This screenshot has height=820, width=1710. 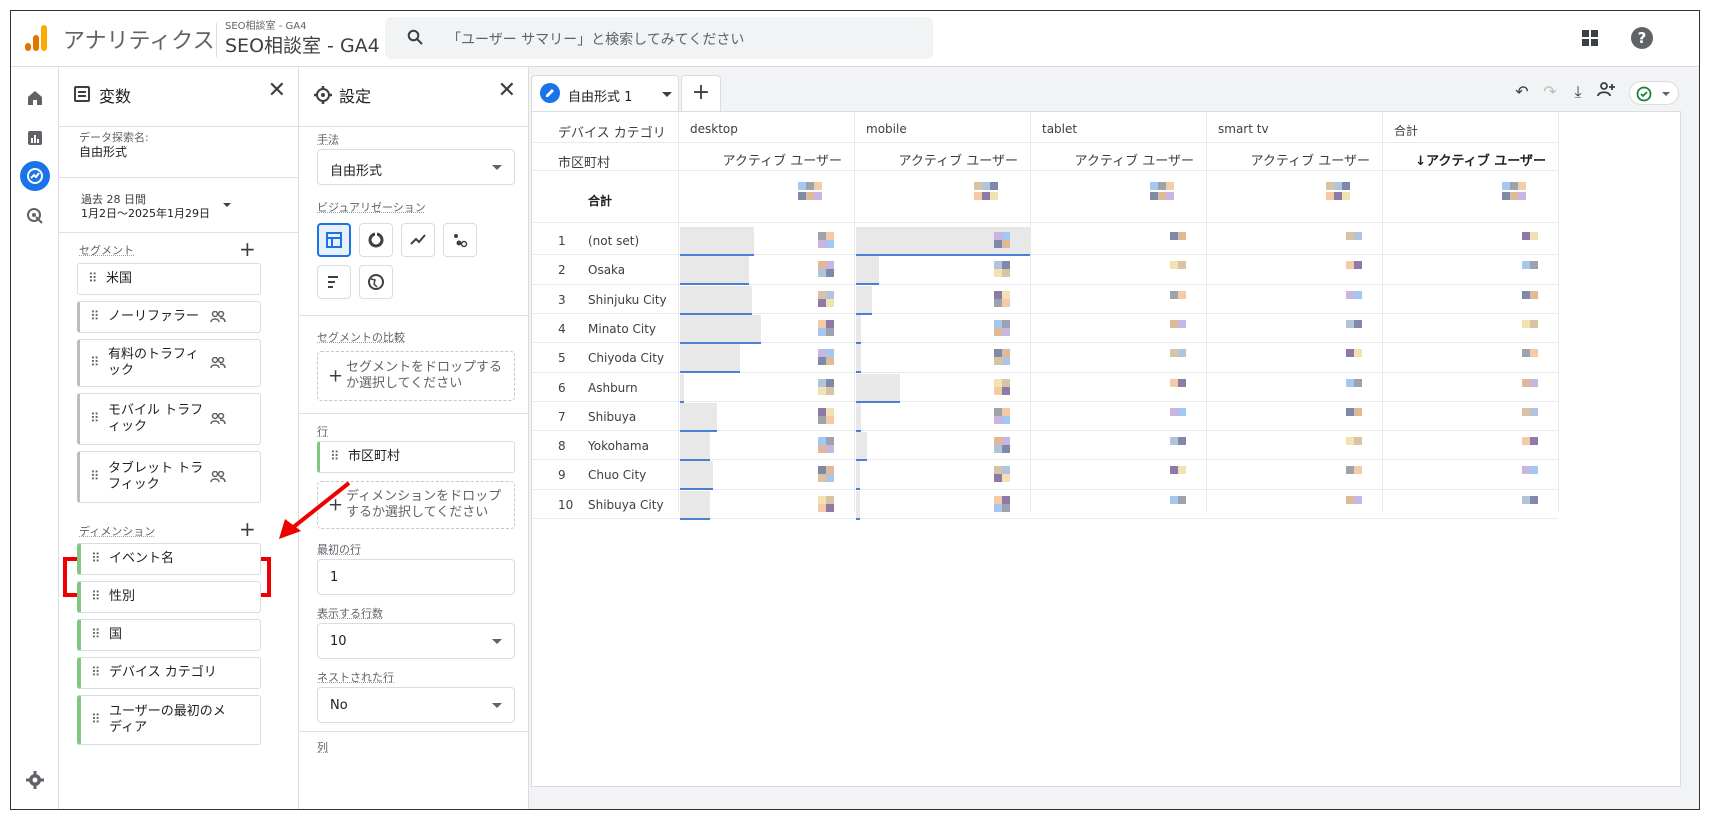 What do you see at coordinates (416, 505) in the screenshot?
I see `dimension-drop-zone: + ディメンションをドロップするか選択してください` at bounding box center [416, 505].